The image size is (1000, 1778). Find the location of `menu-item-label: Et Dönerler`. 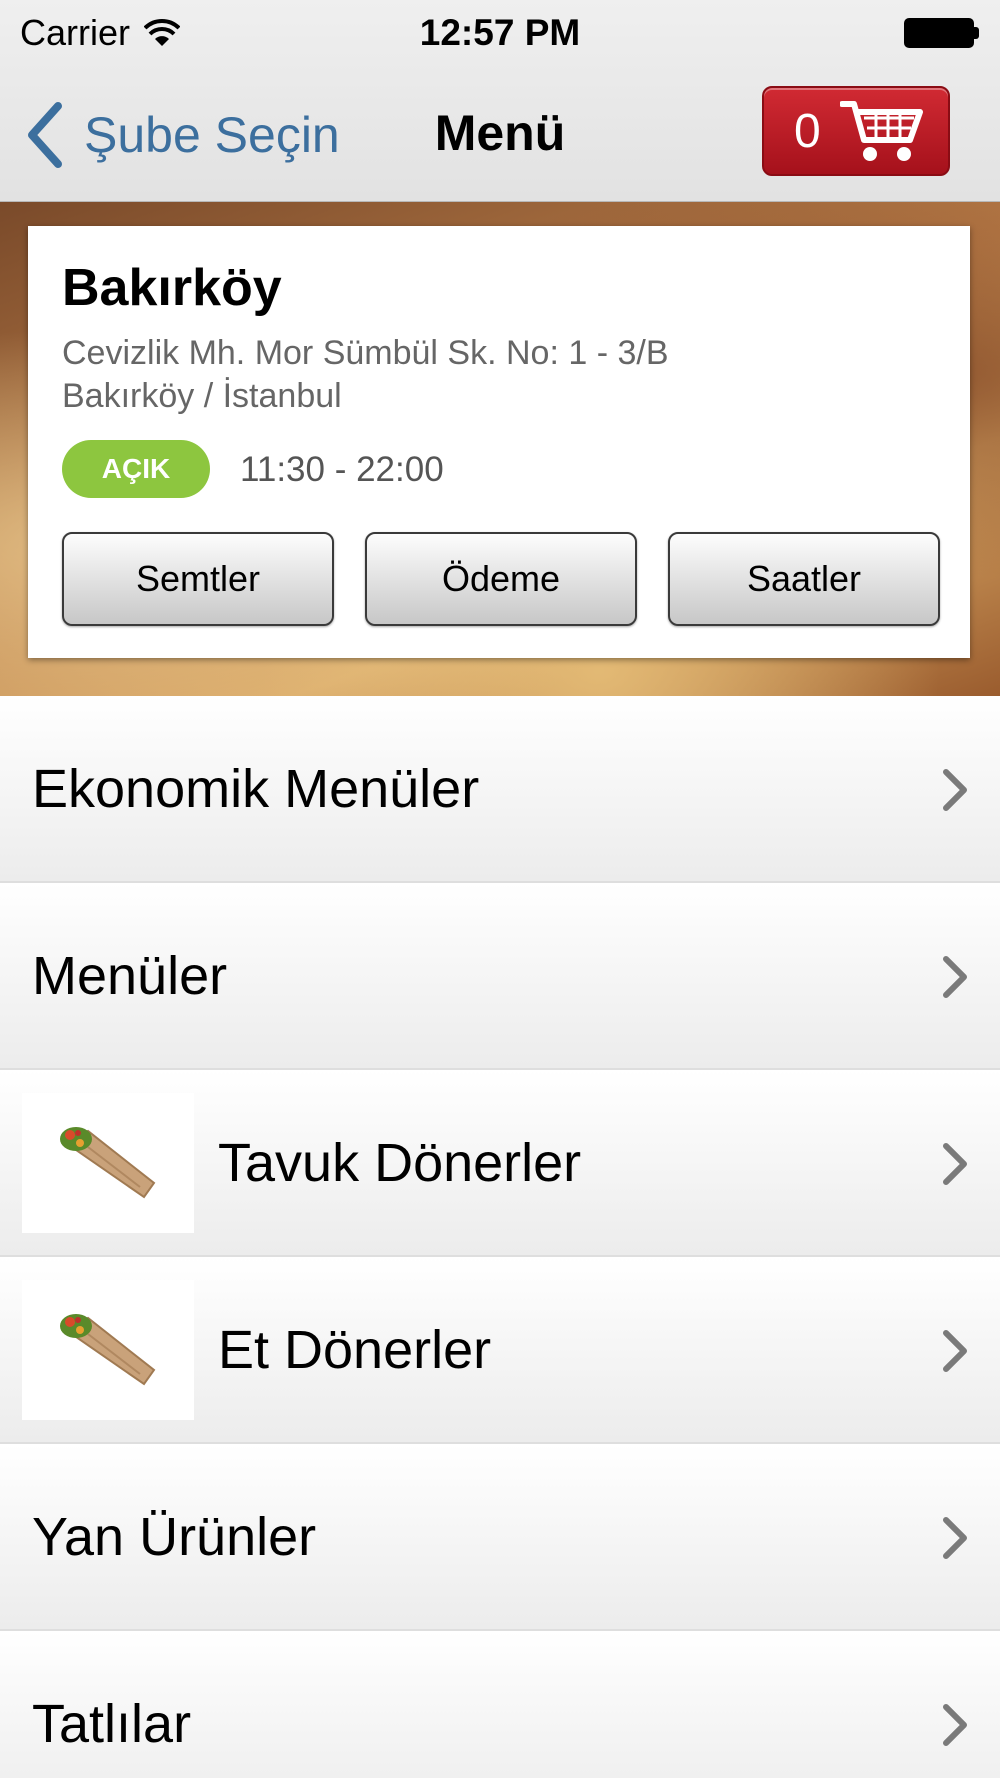

menu-item-label: Et Dönerler is located at coordinates (355, 1349).